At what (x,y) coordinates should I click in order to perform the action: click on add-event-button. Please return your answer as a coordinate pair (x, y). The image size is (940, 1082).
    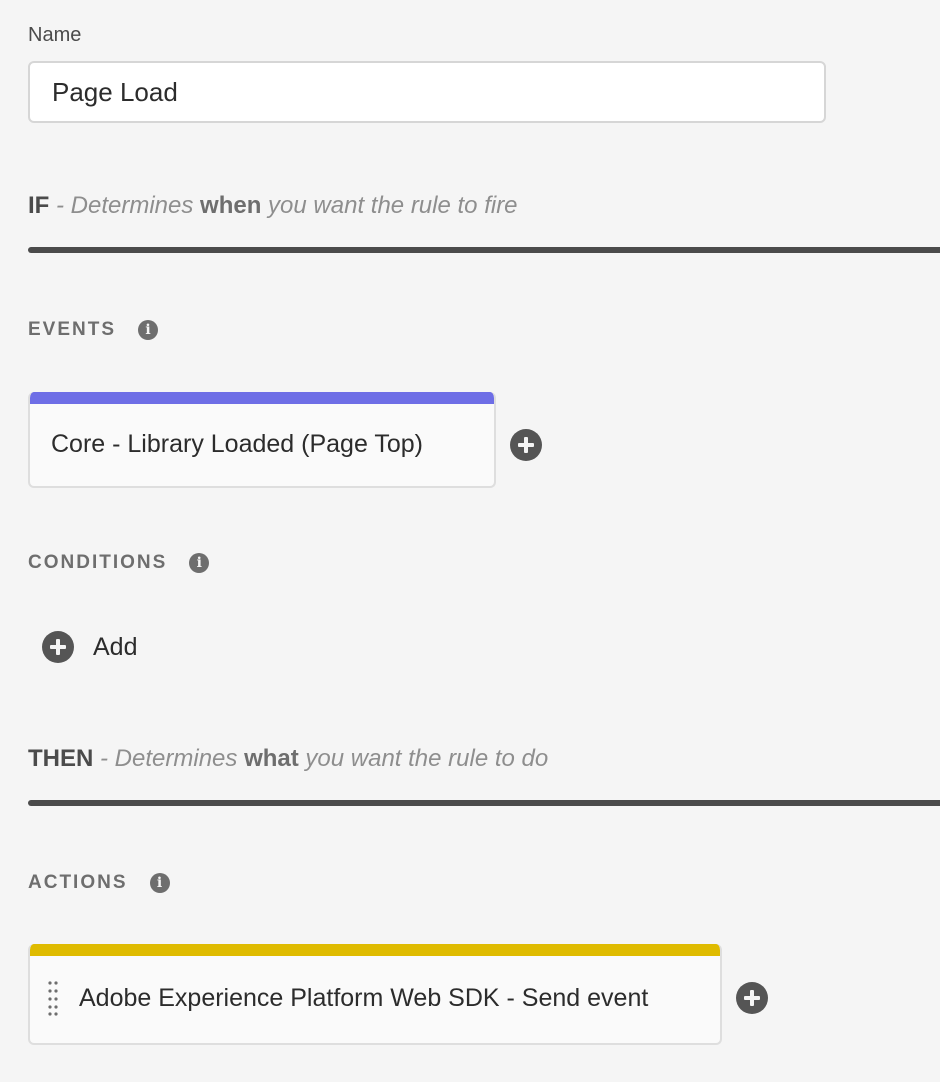
    Looking at the image, I should click on (526, 445).